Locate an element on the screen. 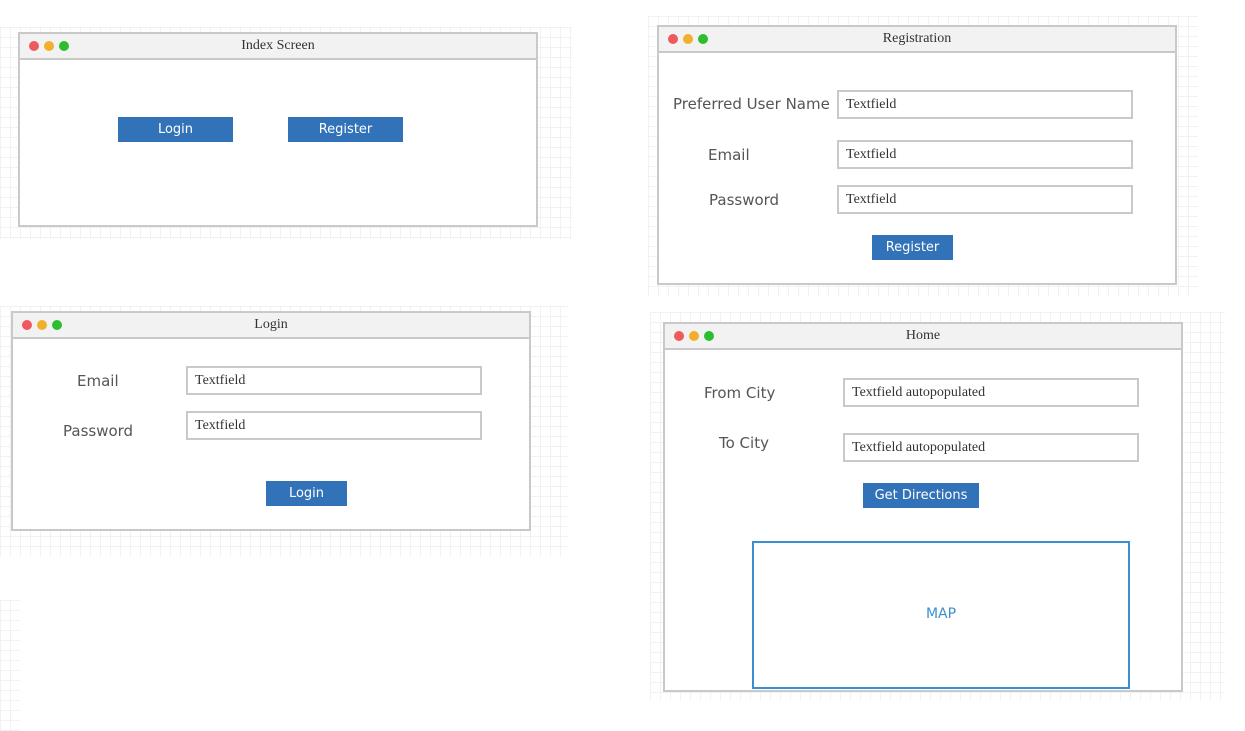 Image resolution: width=1245 pixels, height=731 pixels. registration-email-field: Textfield is located at coordinates (985, 154).